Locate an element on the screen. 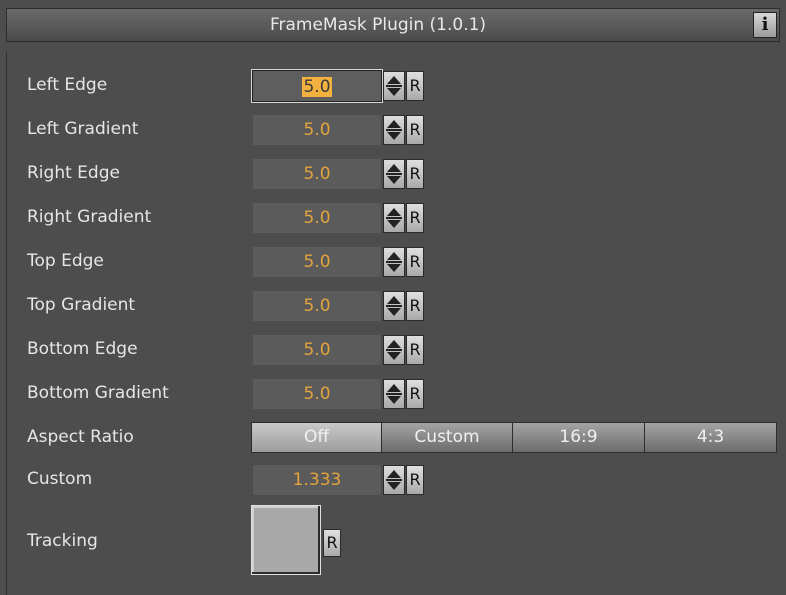 The height and width of the screenshot is (595, 786). param-label: Right Edge is located at coordinates (73, 173).